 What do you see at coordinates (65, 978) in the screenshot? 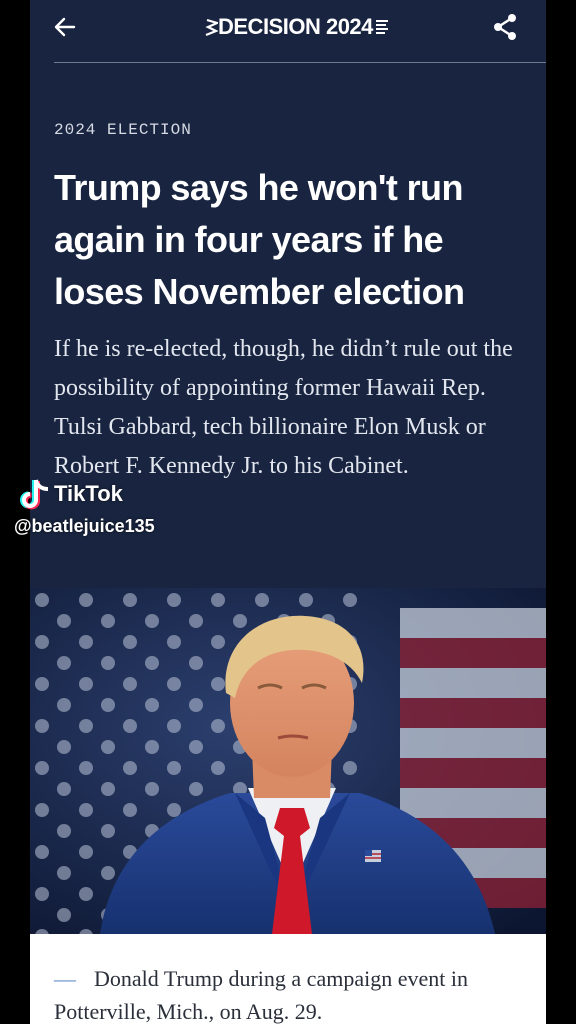
I see `caption-dash: —` at bounding box center [65, 978].